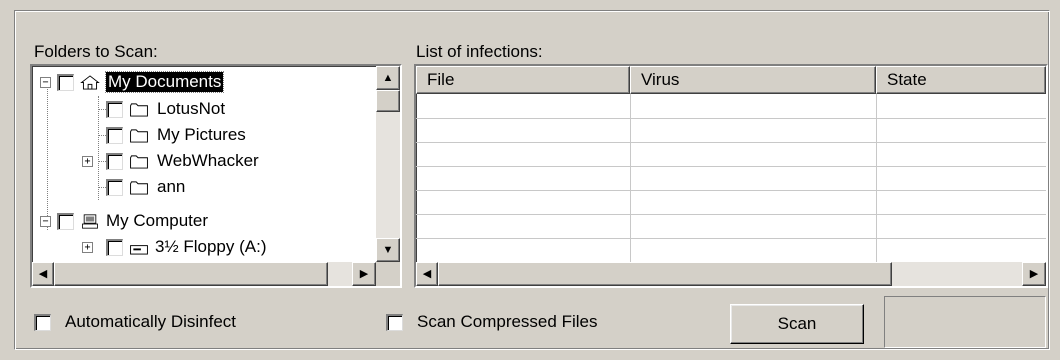 The width and height of the screenshot is (1060, 360). I want to click on computer-icon, so click(90, 221).